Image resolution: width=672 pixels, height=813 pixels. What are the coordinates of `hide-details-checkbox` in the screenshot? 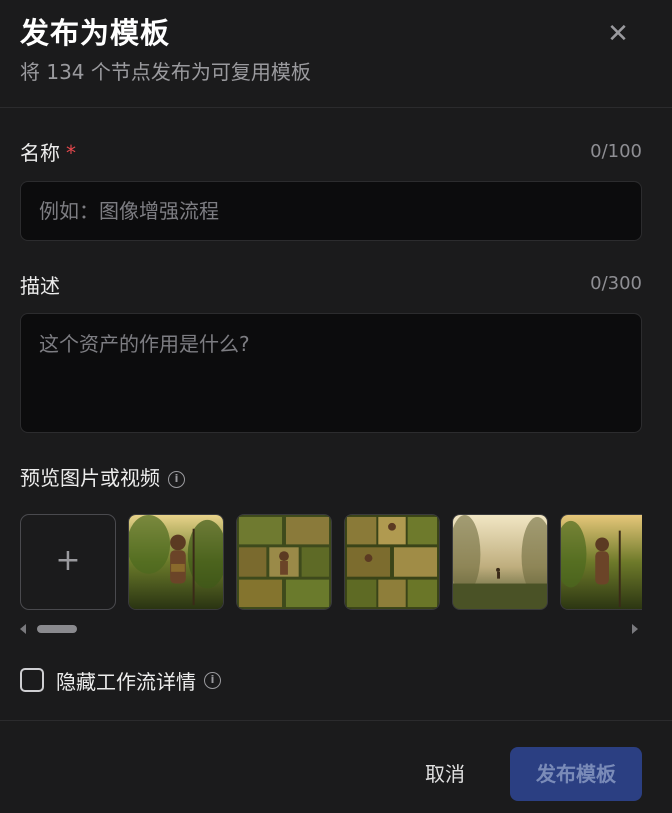 It's located at (32, 680).